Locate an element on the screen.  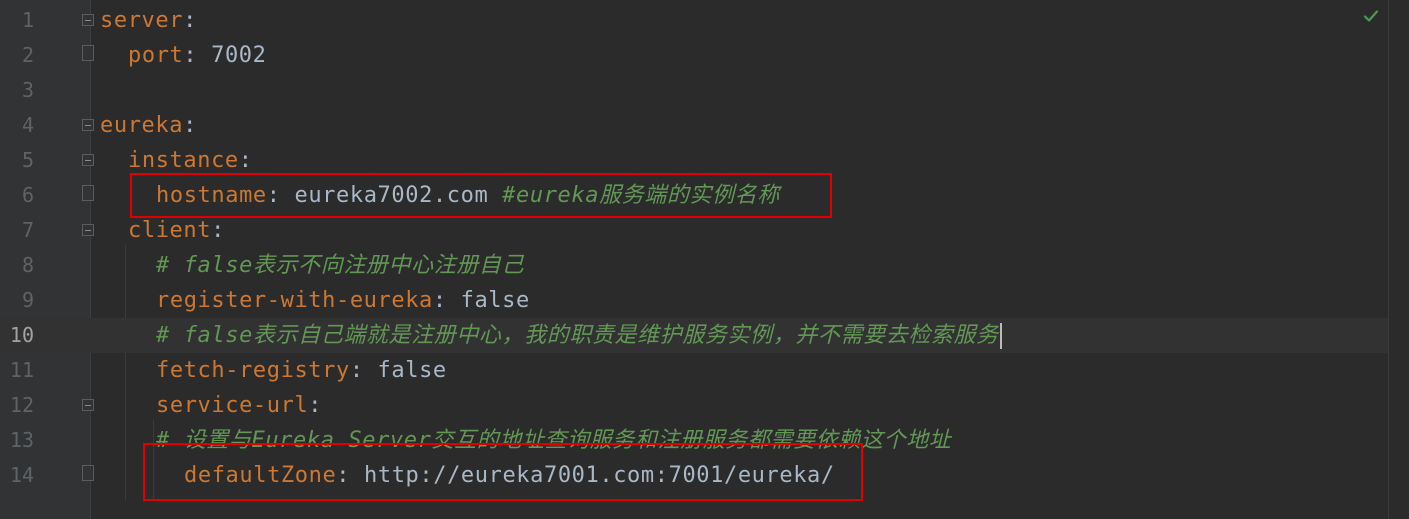
code-line: 9 register-with-eureka: false is located at coordinates (694, 300).